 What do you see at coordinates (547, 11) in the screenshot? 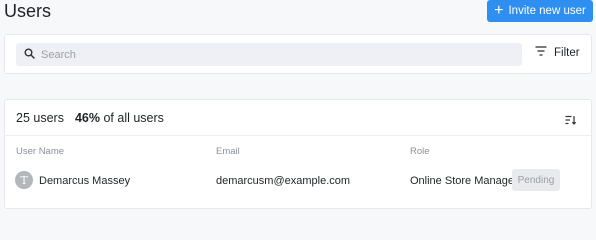
I see `invite-button-label: Invite new user` at bounding box center [547, 11].